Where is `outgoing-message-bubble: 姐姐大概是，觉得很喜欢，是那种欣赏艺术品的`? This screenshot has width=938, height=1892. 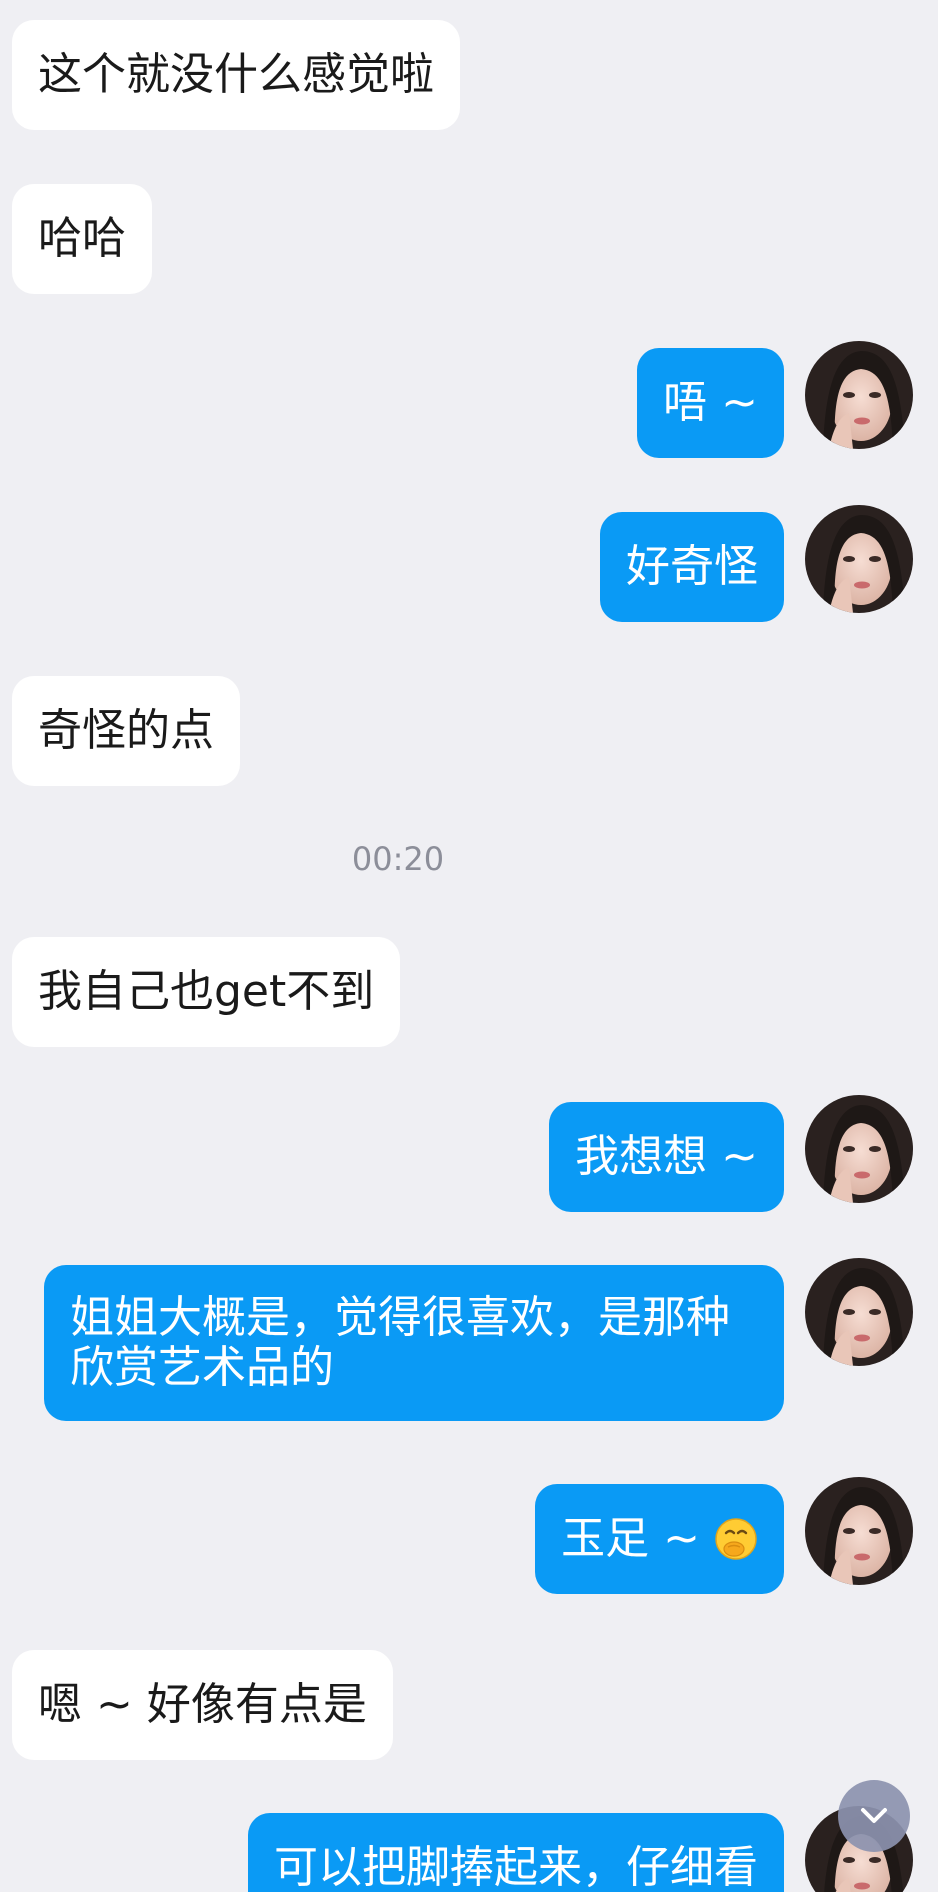 outgoing-message-bubble: 姐姐大概是，觉得很喜欢，是那种欣赏艺术品的 is located at coordinates (414, 1343).